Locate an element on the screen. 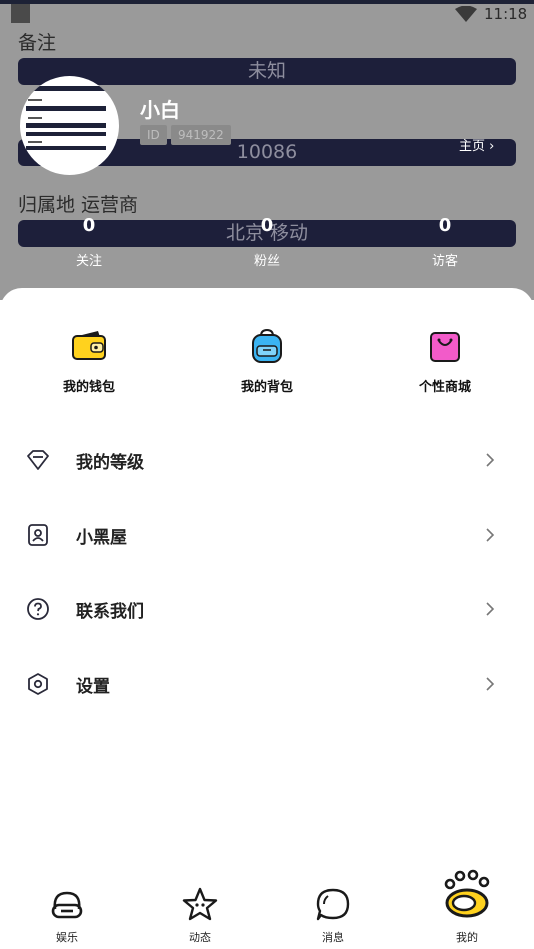 The height and width of the screenshot is (949, 534). region-carrier-label: 归属地 运营商 is located at coordinates (78, 205).